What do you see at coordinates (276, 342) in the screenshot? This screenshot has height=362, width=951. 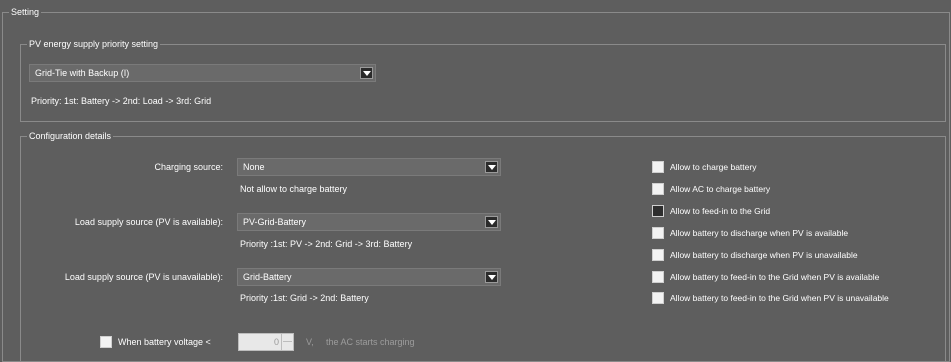 I see `battery-voltage-value: 0` at bounding box center [276, 342].